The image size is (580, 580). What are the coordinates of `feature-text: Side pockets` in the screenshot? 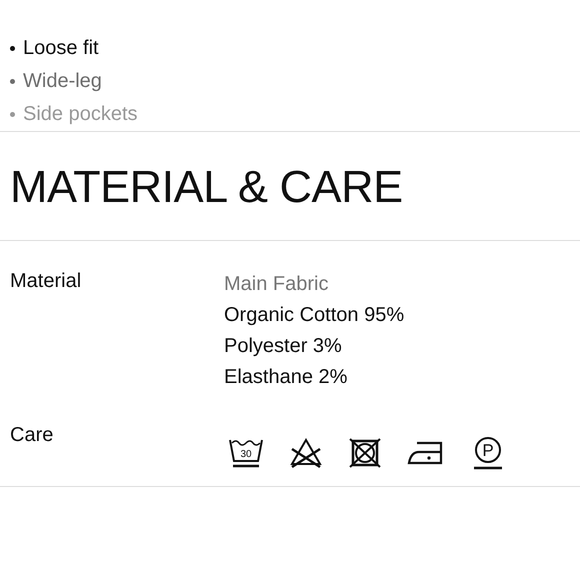 It's located at (80, 114).